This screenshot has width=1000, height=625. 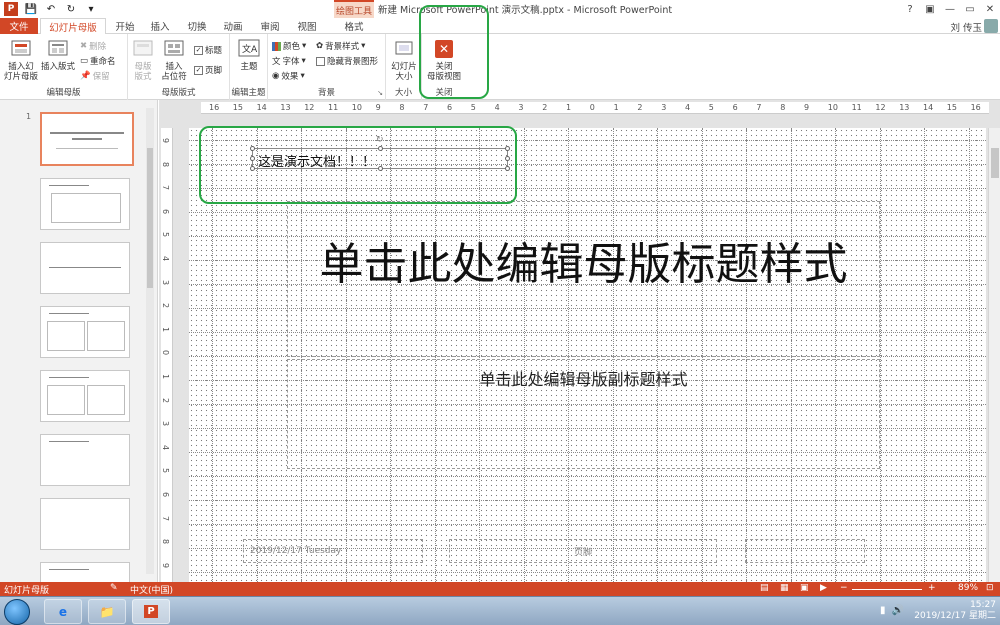 I want to click on title-text: 单击此处编辑母版标题样式, so click(x=583, y=265).